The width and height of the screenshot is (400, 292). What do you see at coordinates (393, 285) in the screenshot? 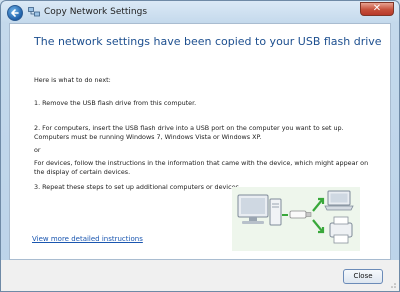
I see `resize-grip-icon` at bounding box center [393, 285].